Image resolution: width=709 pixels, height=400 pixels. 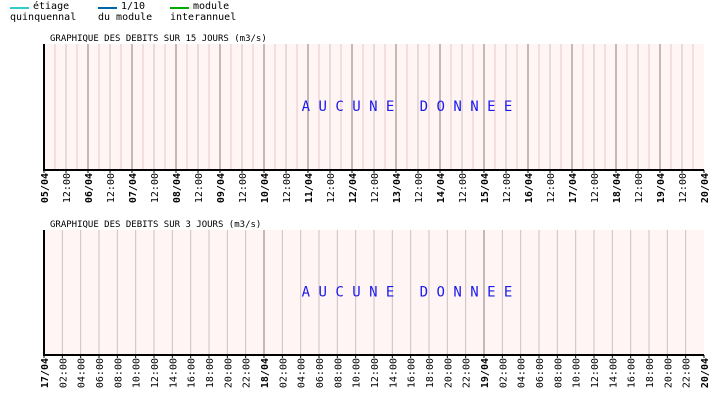 I want to click on tick-label: 14/04, so click(x=441, y=188).